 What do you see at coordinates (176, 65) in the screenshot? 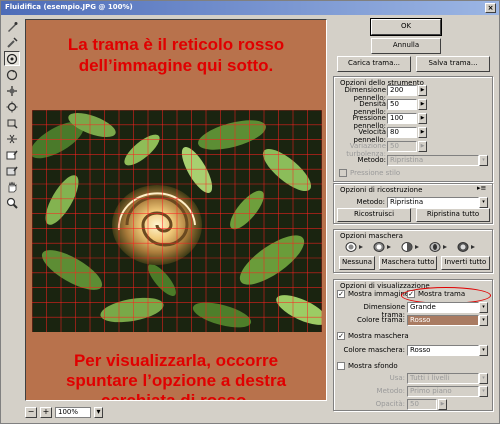
I see `overlay-text-top-2: dell’immagine qui sotto.` at bounding box center [176, 65].